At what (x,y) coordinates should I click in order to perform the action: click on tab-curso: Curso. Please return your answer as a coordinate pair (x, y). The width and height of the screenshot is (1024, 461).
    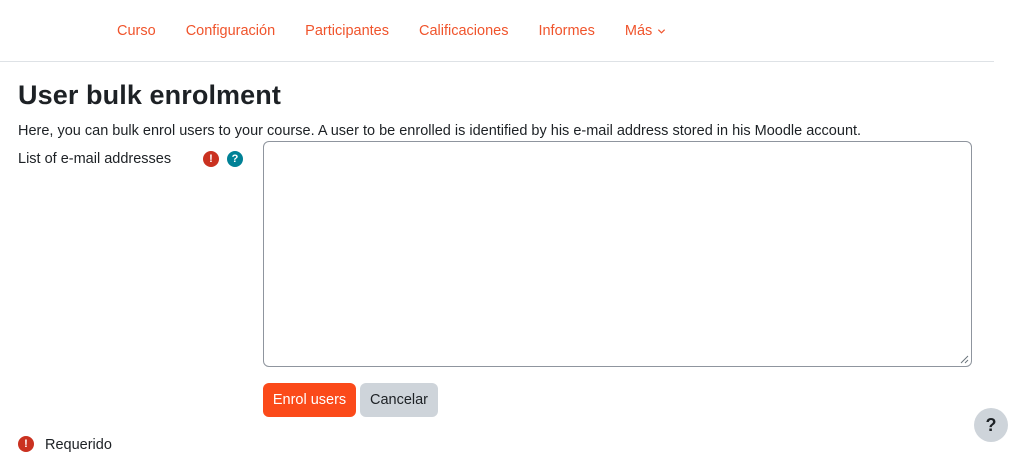
    Looking at the image, I should click on (136, 31).